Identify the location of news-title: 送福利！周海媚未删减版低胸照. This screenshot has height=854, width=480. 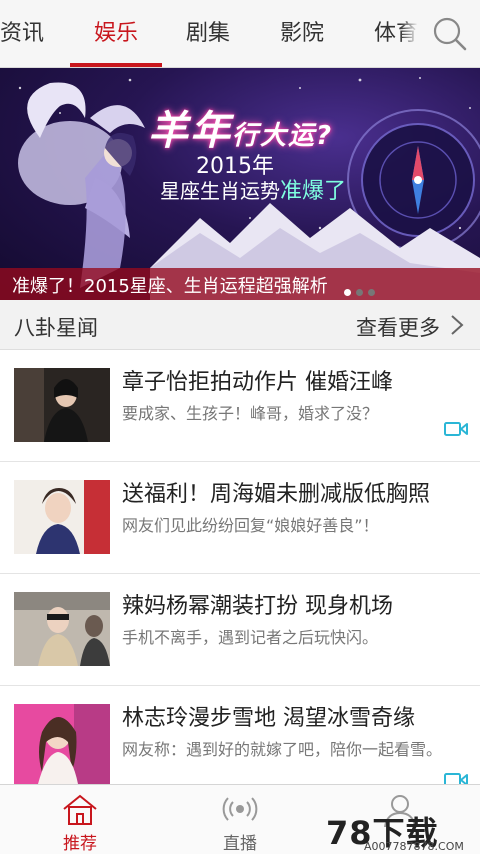
(276, 494).